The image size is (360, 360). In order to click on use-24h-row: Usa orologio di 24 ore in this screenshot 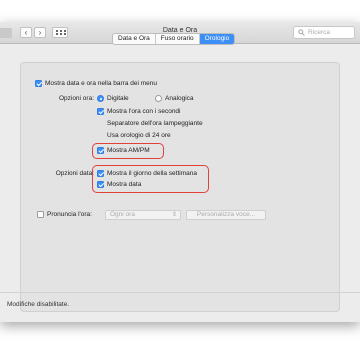, I will do `click(134, 135)`.